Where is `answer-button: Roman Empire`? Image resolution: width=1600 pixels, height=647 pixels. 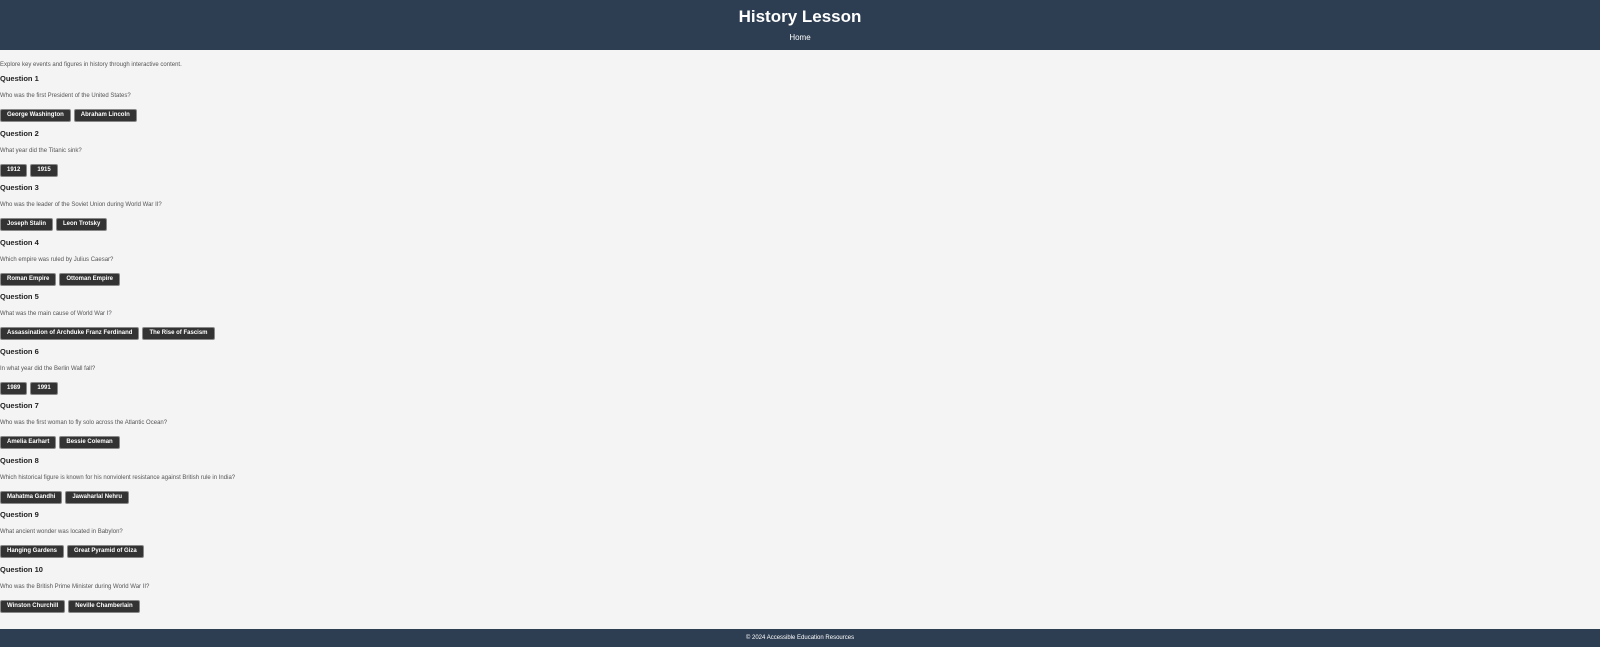
answer-button: Roman Empire is located at coordinates (28, 279).